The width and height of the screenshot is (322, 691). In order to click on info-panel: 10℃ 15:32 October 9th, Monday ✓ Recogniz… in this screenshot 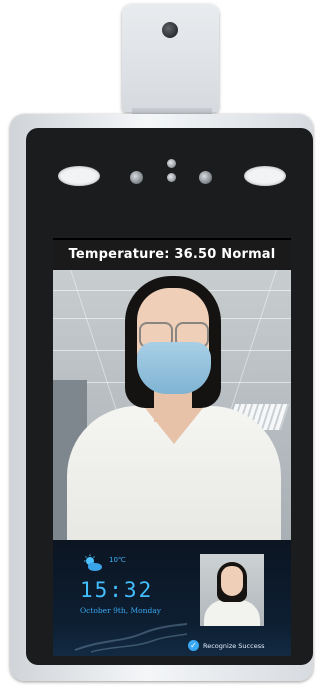, I will do `click(172, 598)`.